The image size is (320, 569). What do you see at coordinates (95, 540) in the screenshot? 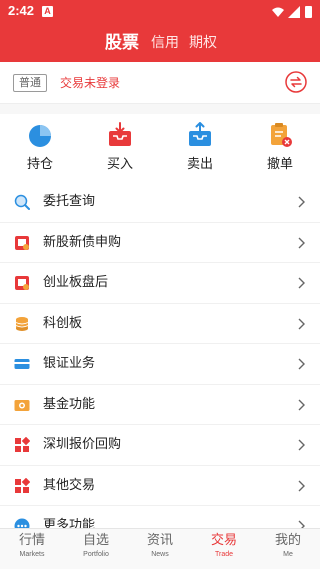
I see `nav-label: 自选` at bounding box center [95, 540].